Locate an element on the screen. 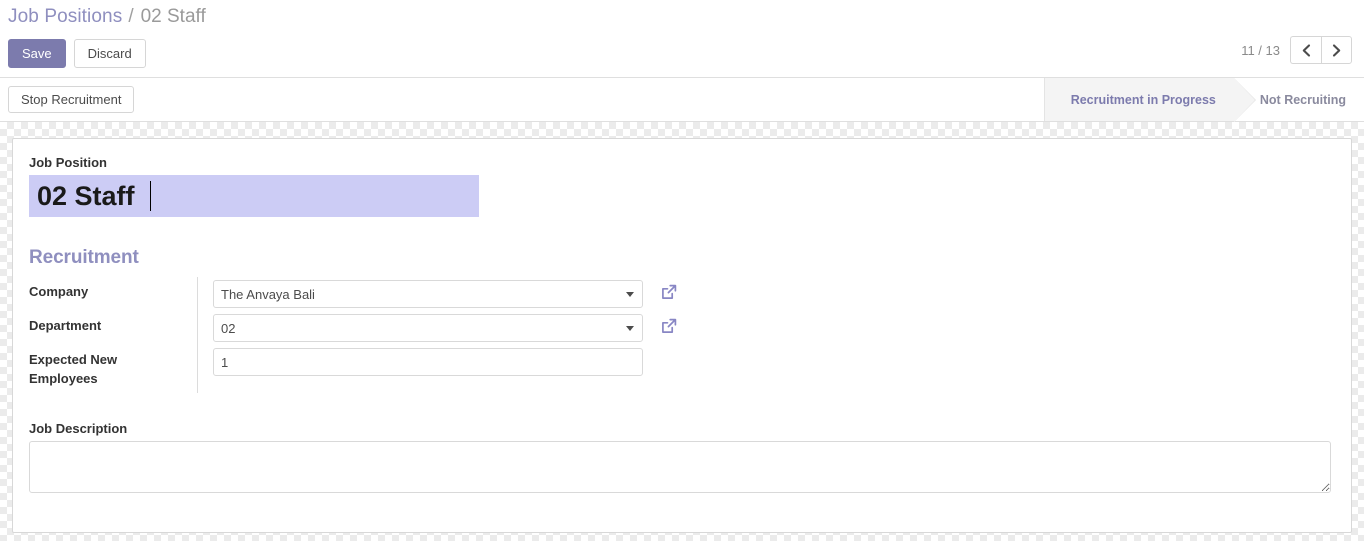 This screenshot has width=1364, height=542. status-stages: Recruitment in Progress Not Recruiting is located at coordinates (1203, 100).